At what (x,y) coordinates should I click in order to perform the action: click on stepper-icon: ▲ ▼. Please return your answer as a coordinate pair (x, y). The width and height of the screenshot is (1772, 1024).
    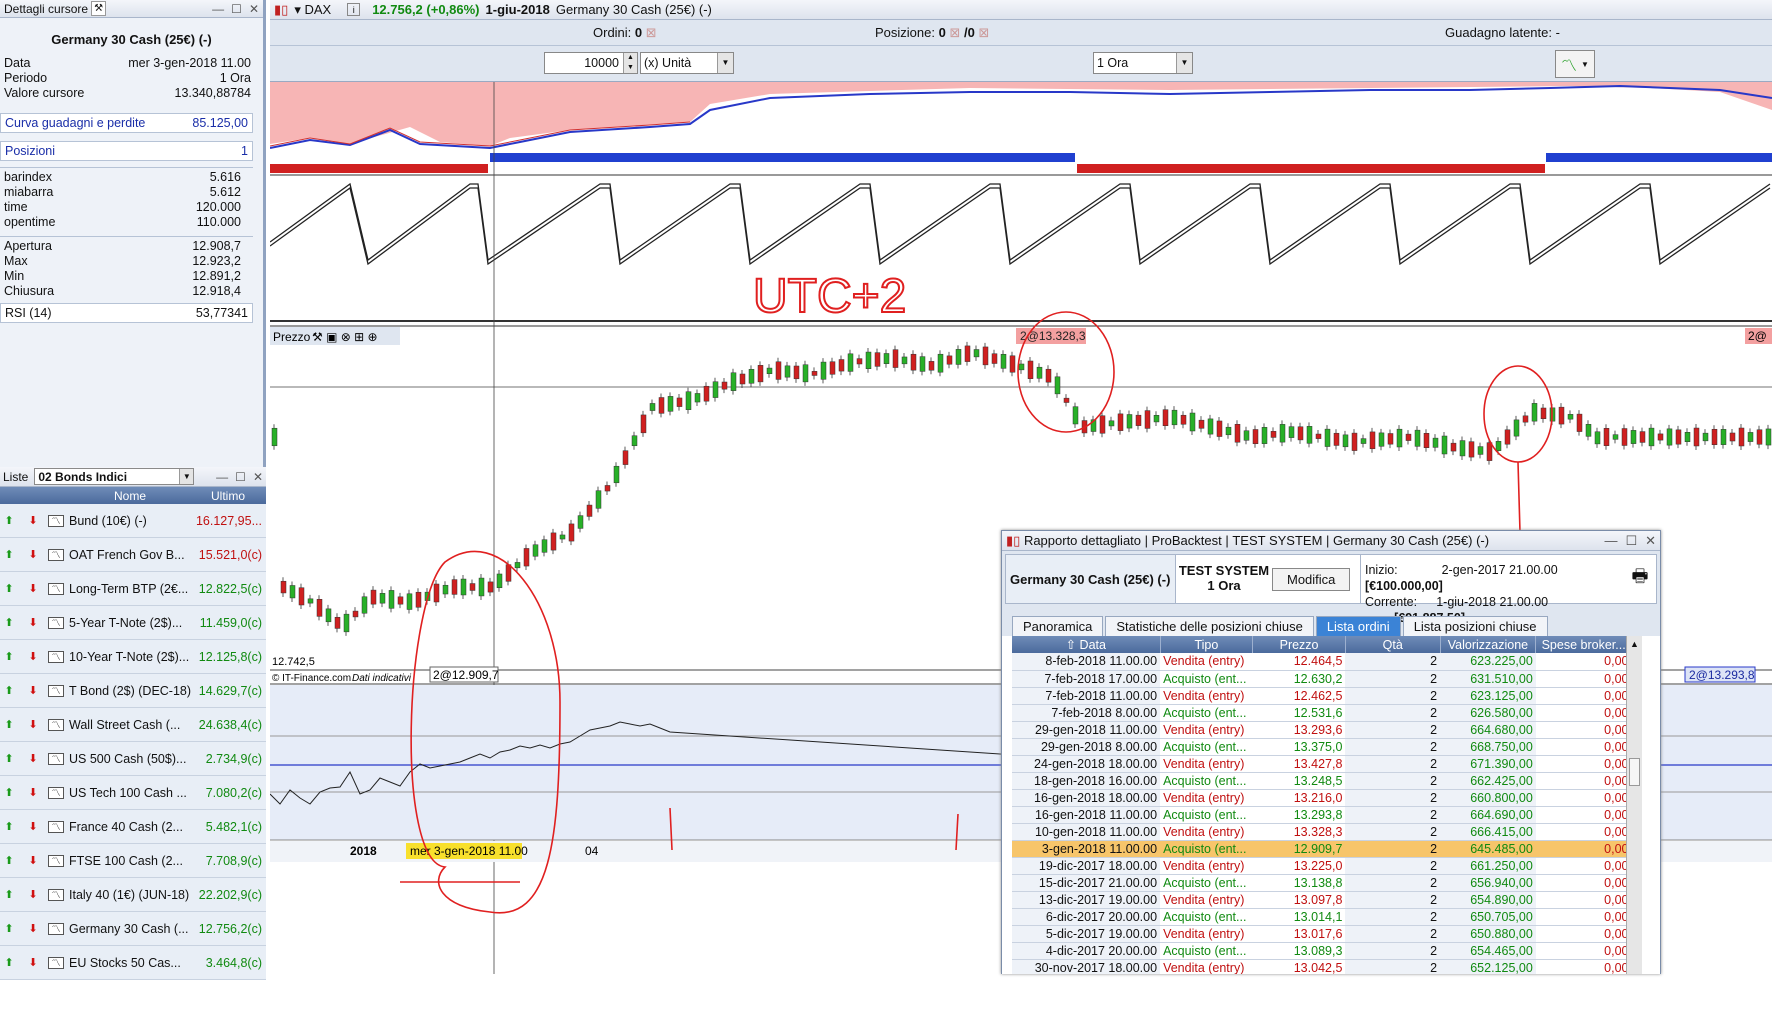
    Looking at the image, I should click on (630, 63).